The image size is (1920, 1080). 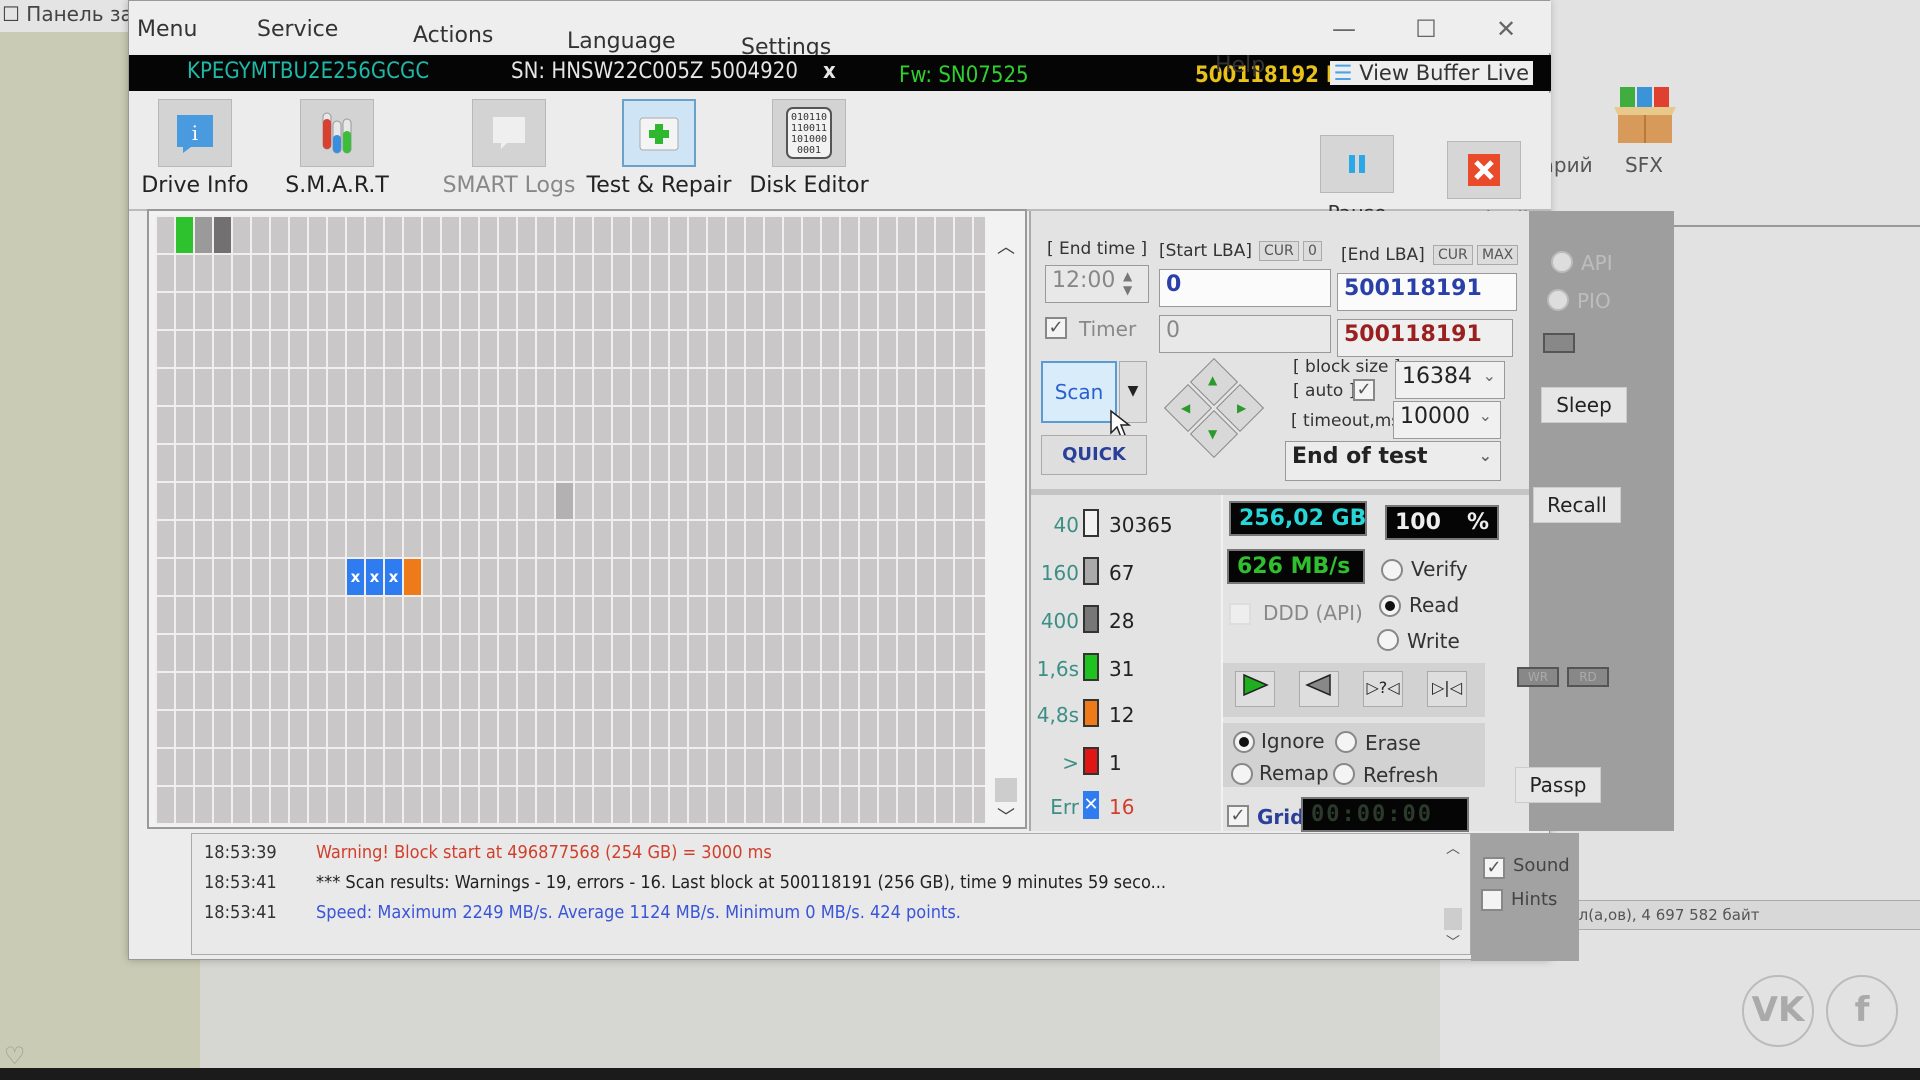 I want to click on smart-logs-tool: SMART Logs, so click(x=509, y=148).